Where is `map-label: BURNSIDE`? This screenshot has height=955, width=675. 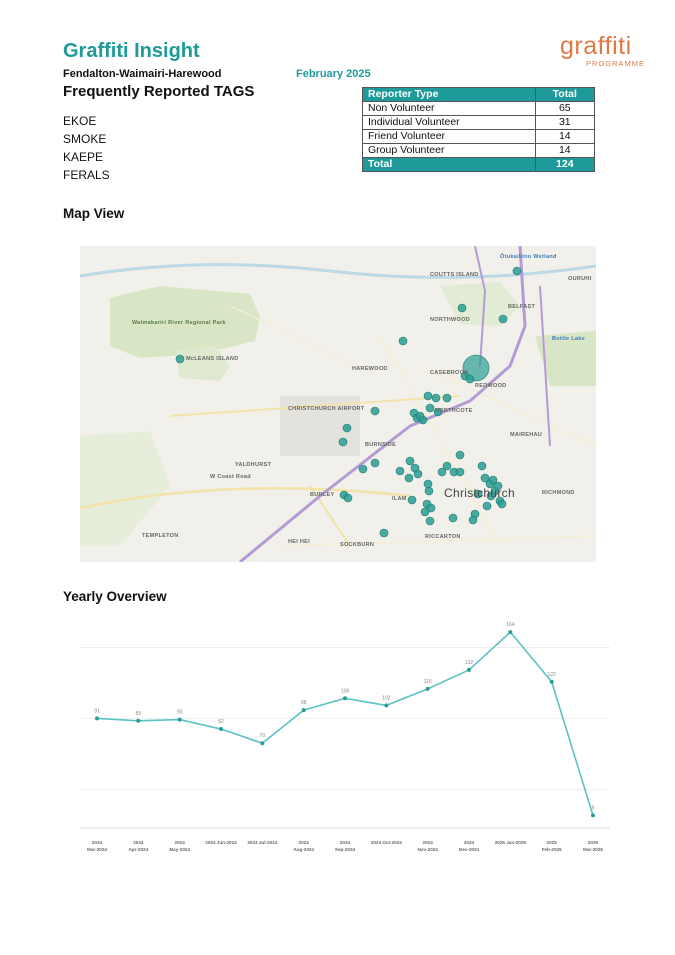 map-label: BURNSIDE is located at coordinates (381, 445).